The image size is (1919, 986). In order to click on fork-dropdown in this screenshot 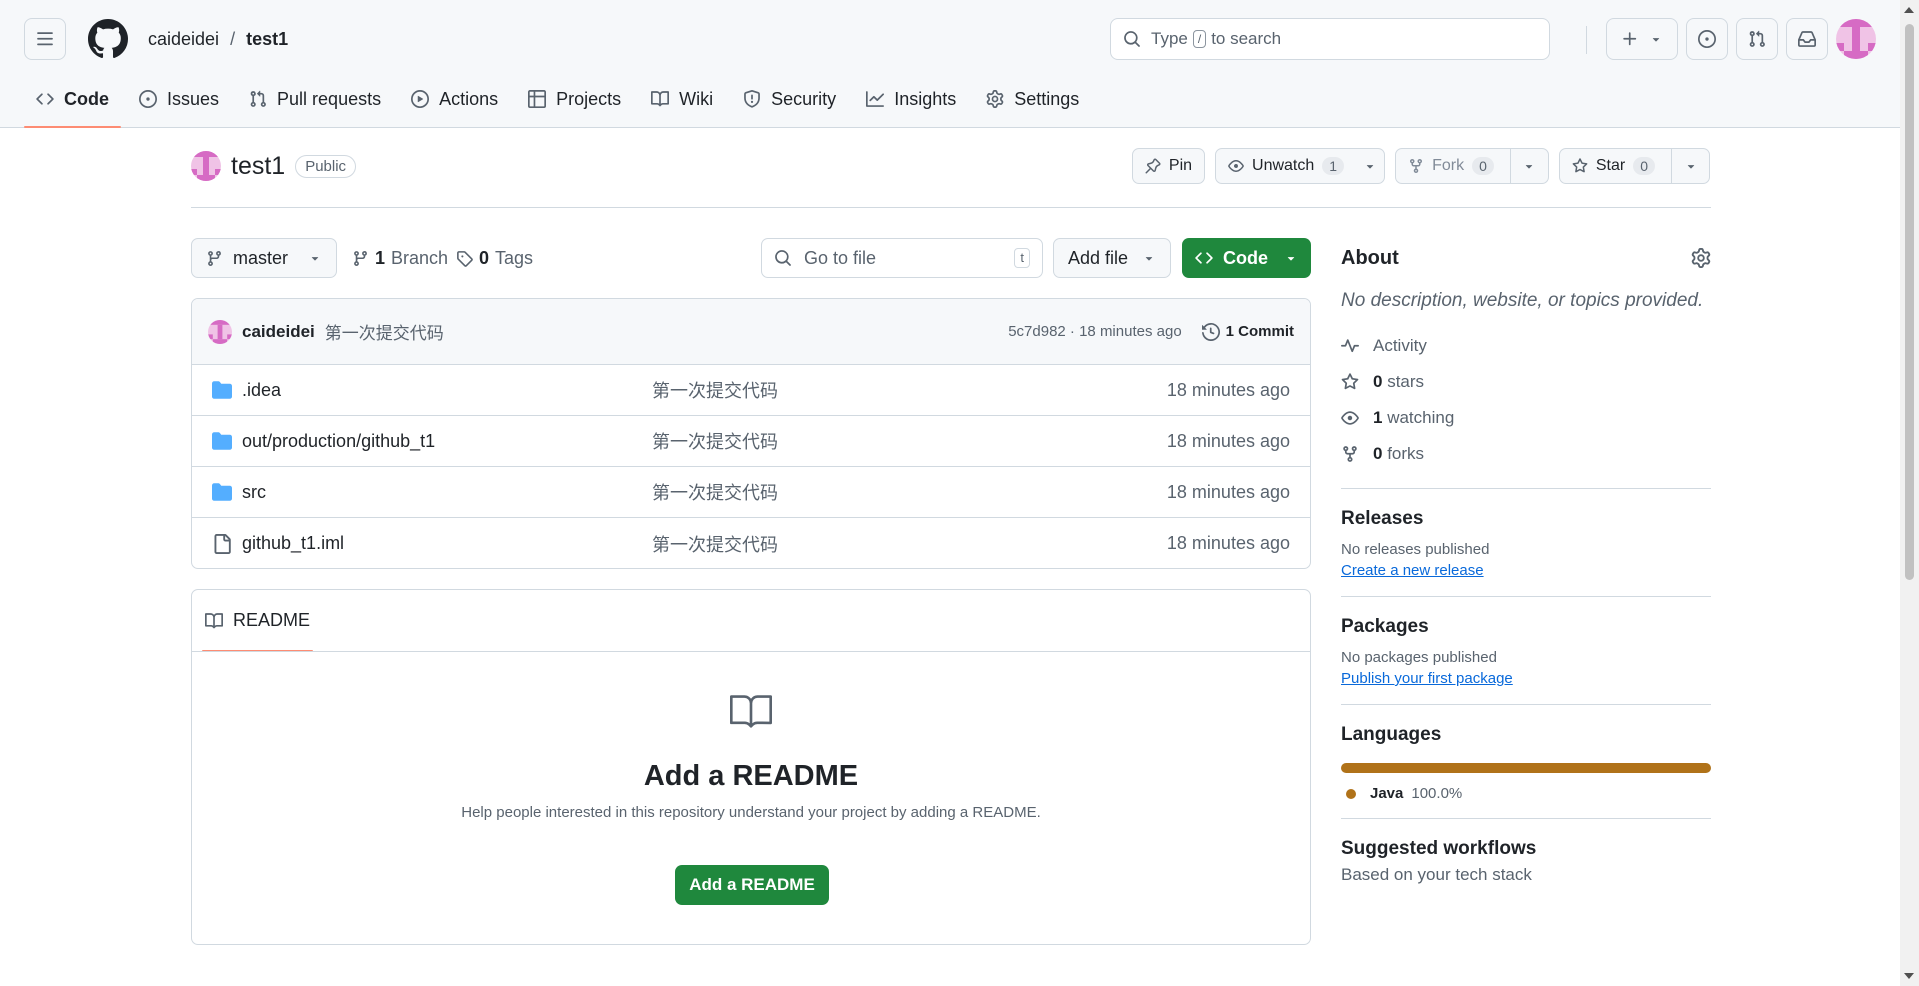, I will do `click(1528, 166)`.